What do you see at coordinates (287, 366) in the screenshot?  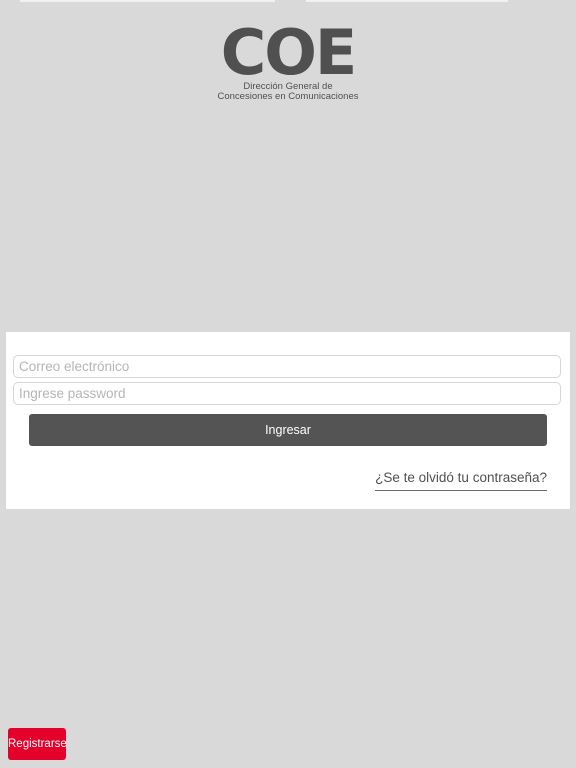 I see `email-input` at bounding box center [287, 366].